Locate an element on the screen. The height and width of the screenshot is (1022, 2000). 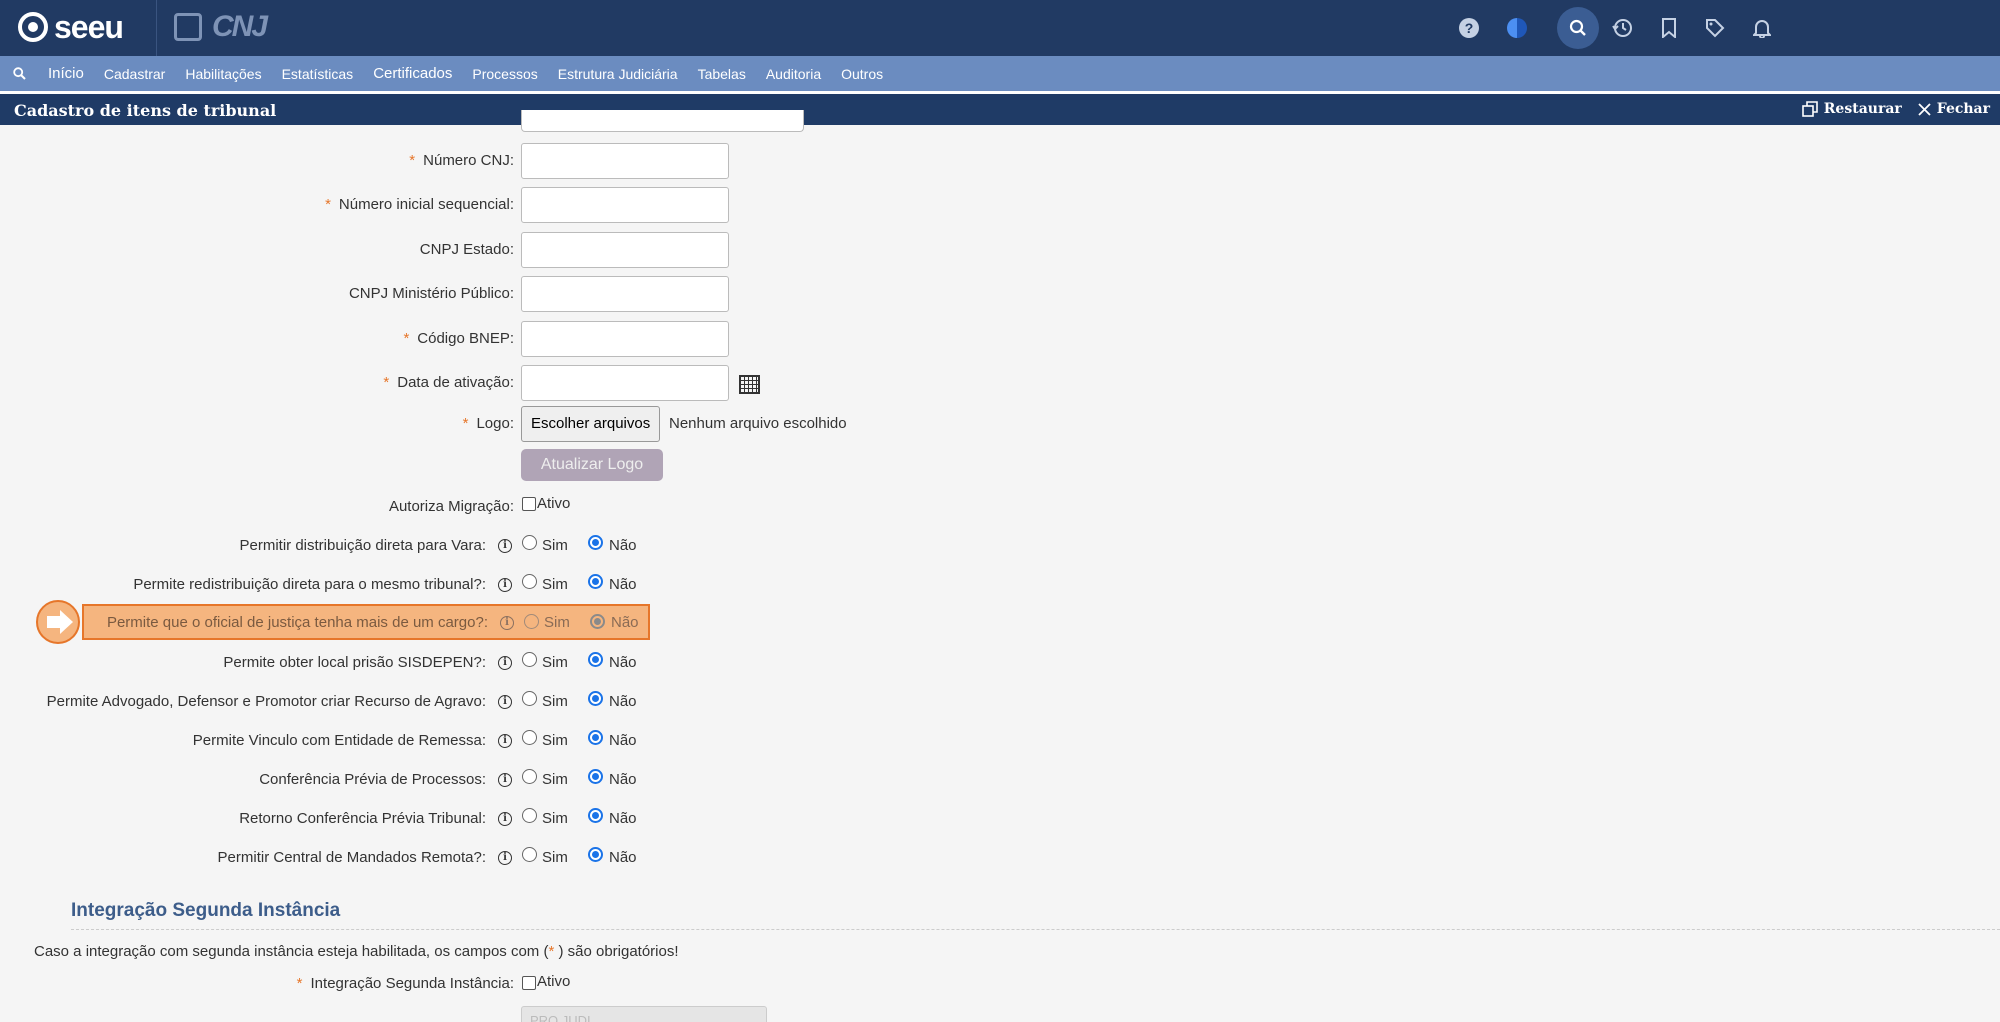
data-ativacao-label: Data de ativação: is located at coordinates (455, 382).